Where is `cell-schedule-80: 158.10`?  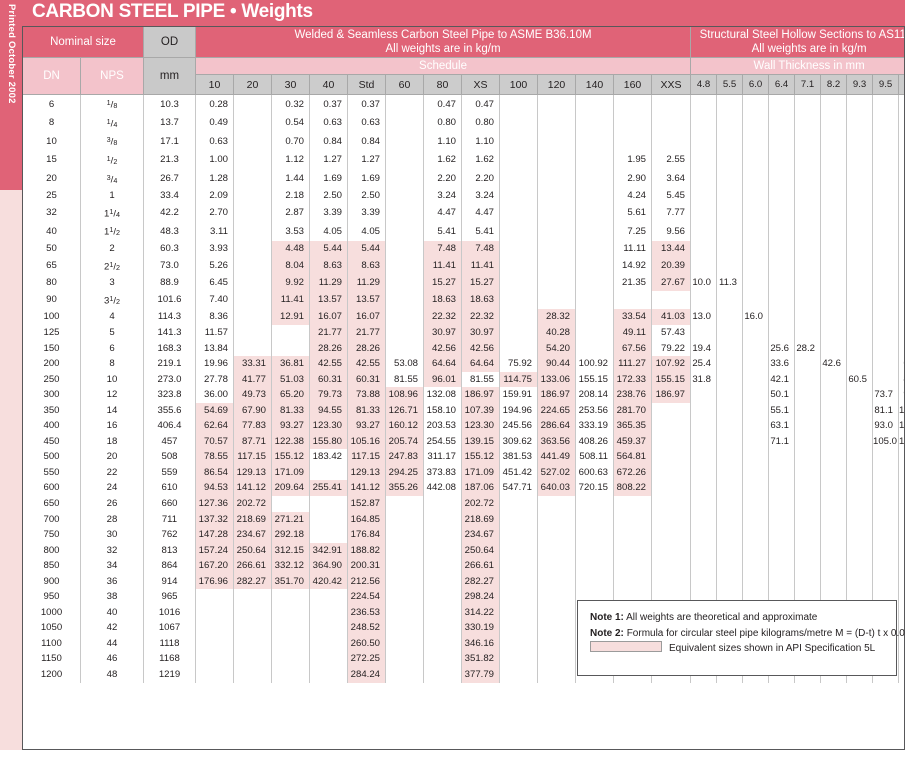 cell-schedule-80: 158.10 is located at coordinates (442, 410).